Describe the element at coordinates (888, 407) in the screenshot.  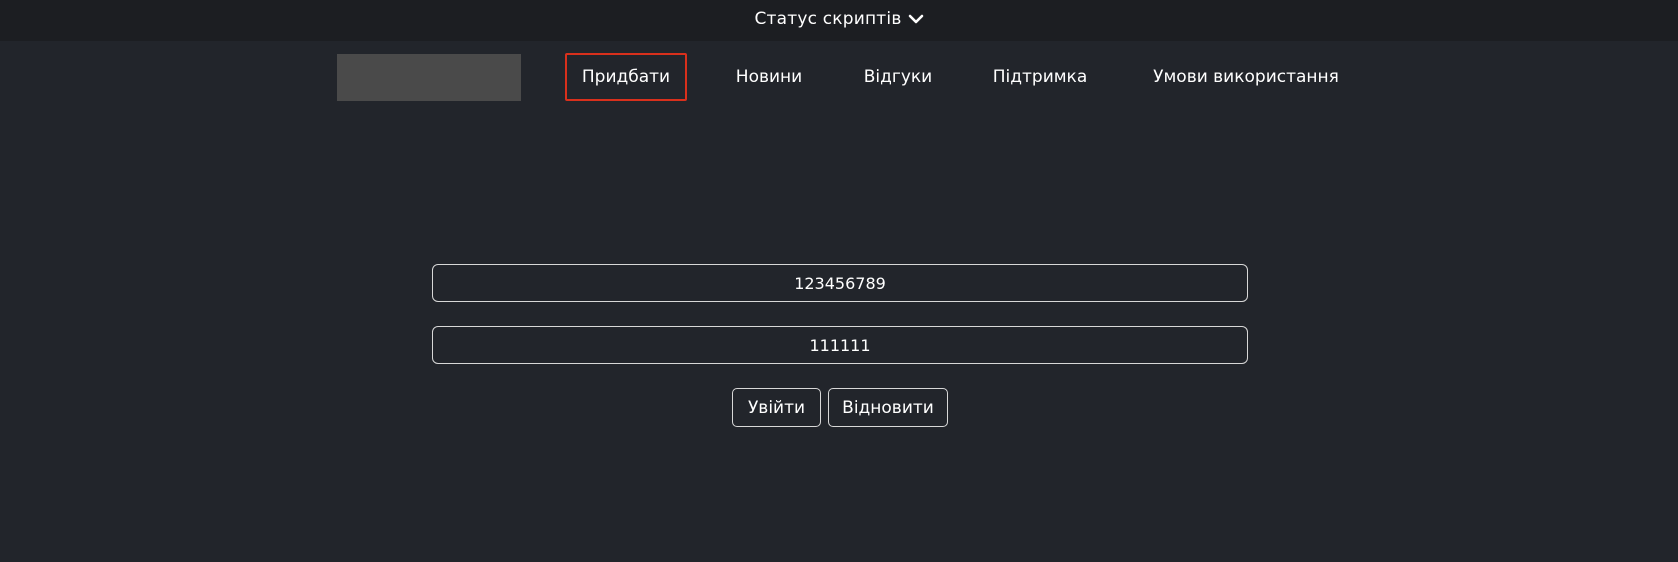
I see `restore-button: Відновити` at that location.